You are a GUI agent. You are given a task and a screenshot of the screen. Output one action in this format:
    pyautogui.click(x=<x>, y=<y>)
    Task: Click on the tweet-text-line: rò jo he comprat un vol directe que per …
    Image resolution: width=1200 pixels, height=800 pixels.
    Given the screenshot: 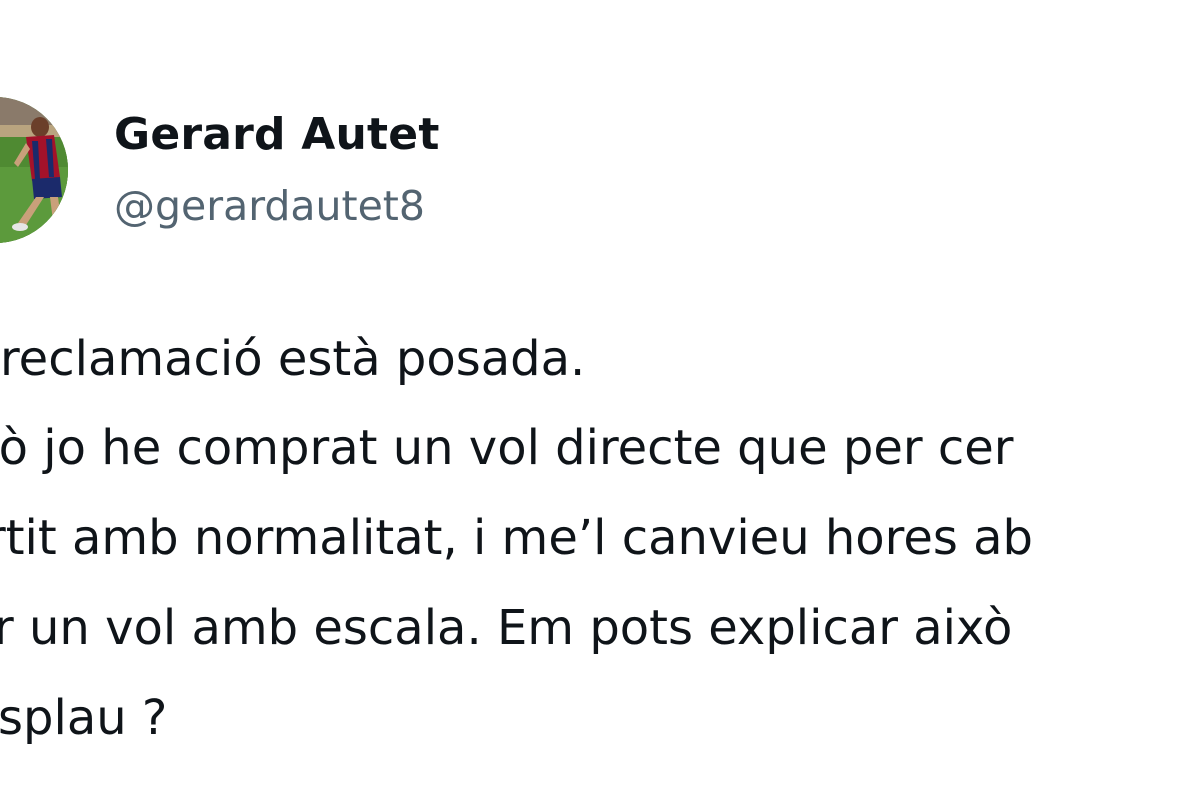 What is the action you would take?
    pyautogui.click(x=507, y=448)
    